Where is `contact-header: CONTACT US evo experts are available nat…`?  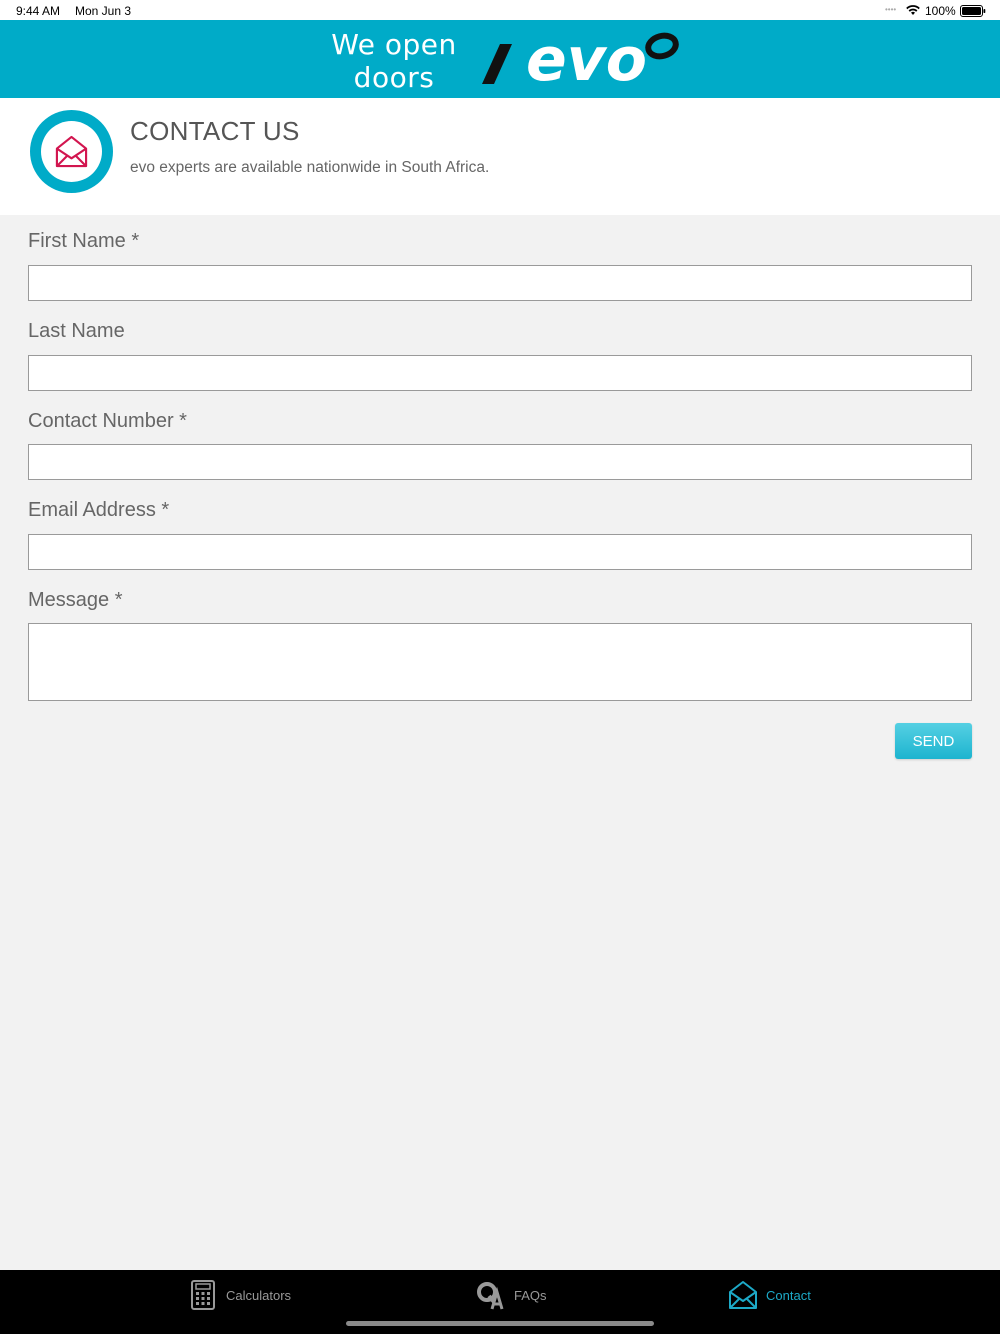
contact-header: CONTACT US evo experts are available nat… is located at coordinates (500, 156).